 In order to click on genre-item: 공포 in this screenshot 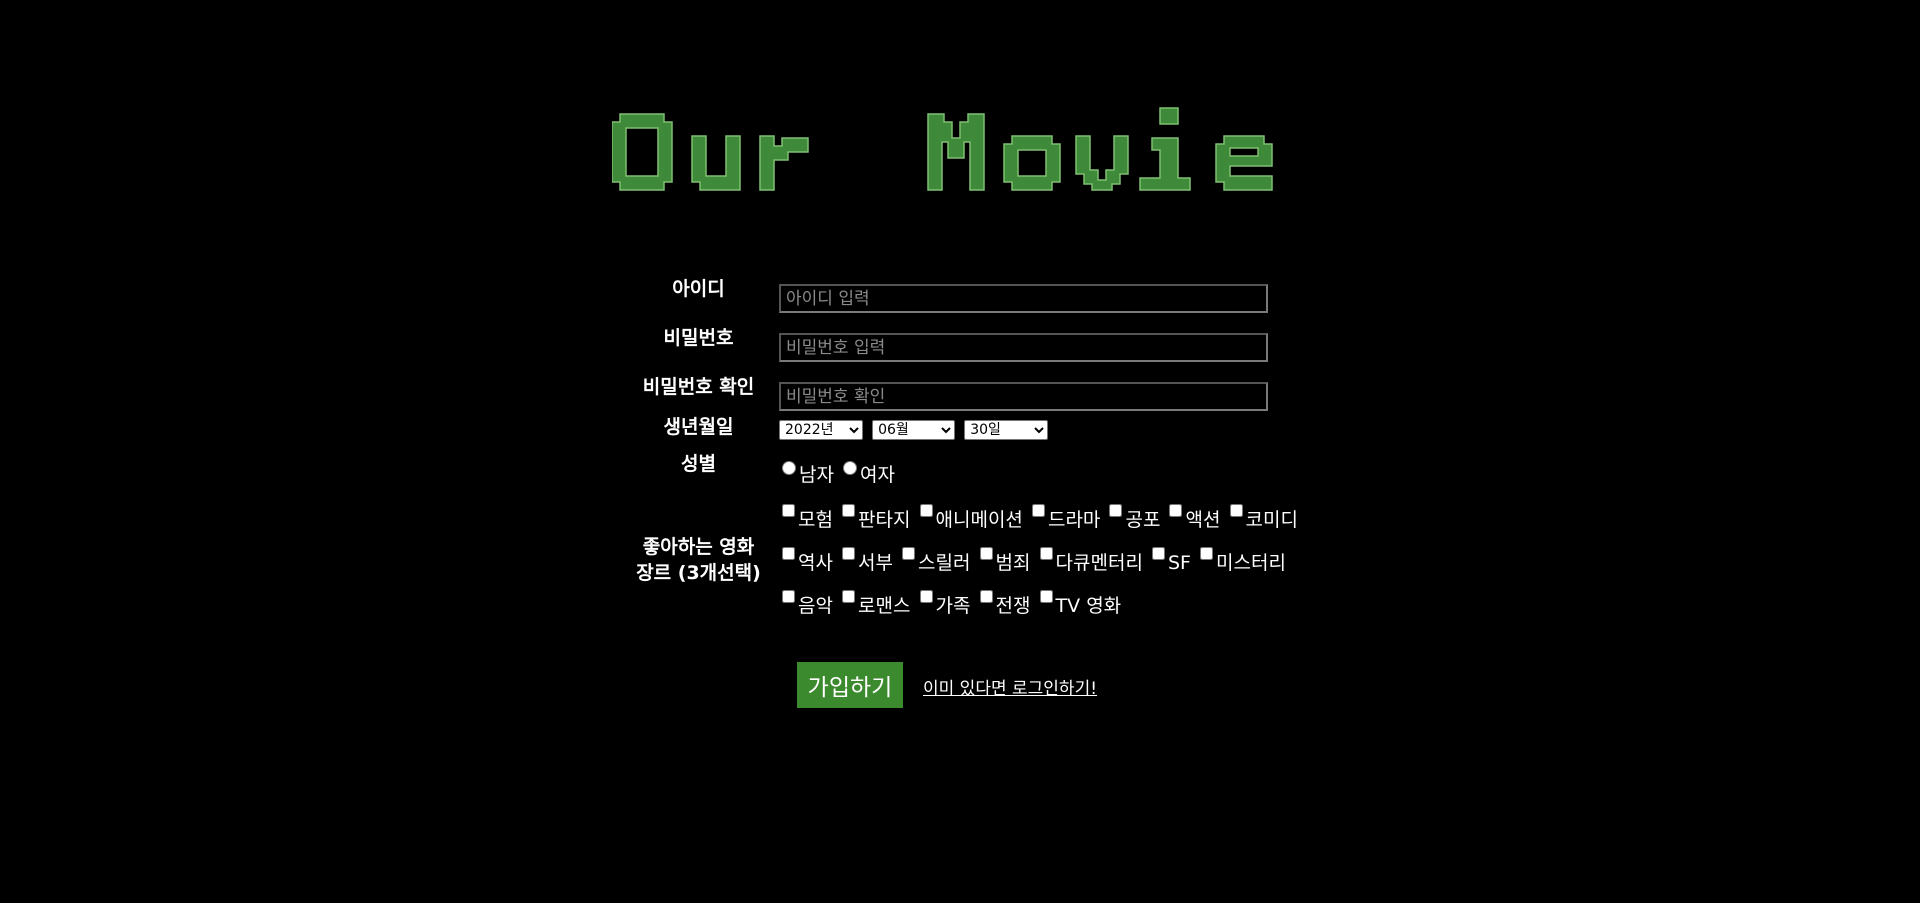, I will do `click(1133, 517)`.